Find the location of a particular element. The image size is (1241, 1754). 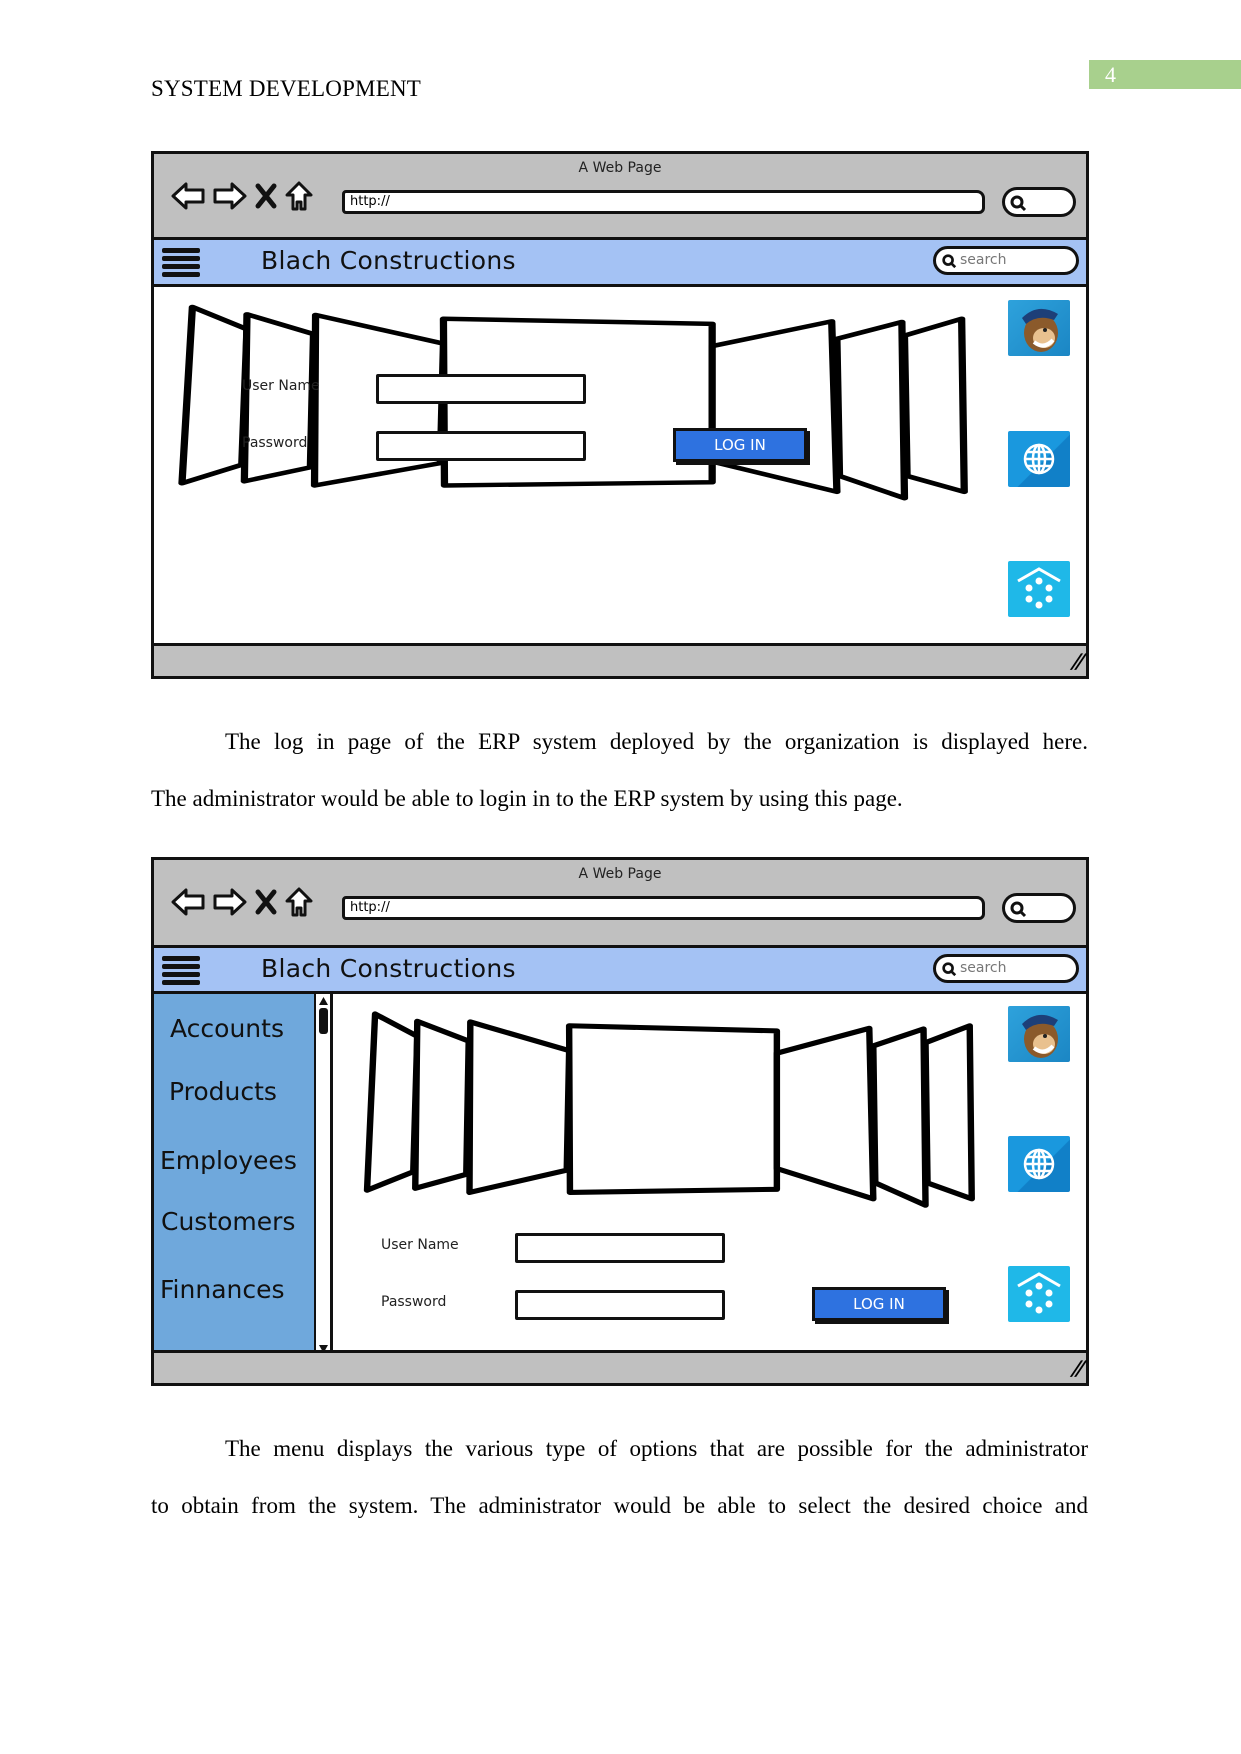

running-head: SYSTEM DEVELOPMENT is located at coordinates (286, 88).